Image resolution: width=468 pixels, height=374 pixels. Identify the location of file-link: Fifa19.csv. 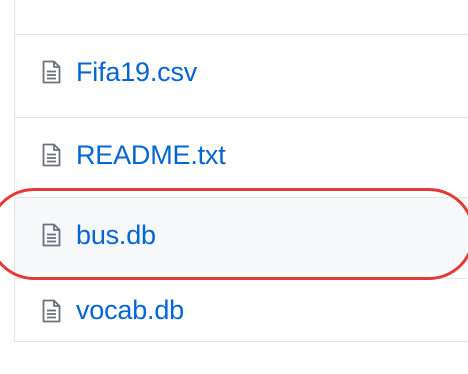
(136, 72).